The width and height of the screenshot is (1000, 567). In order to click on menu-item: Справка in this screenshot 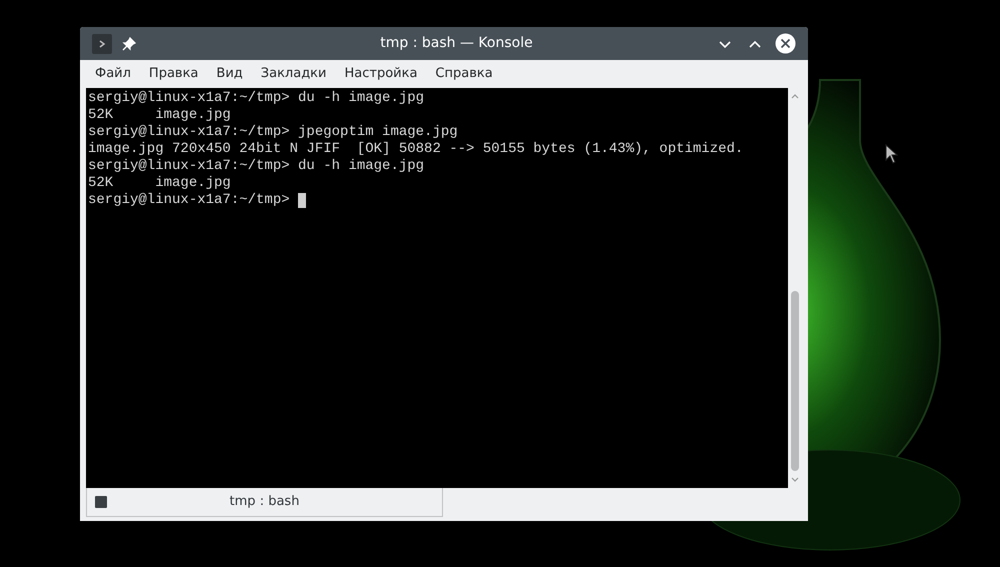, I will do `click(464, 74)`.